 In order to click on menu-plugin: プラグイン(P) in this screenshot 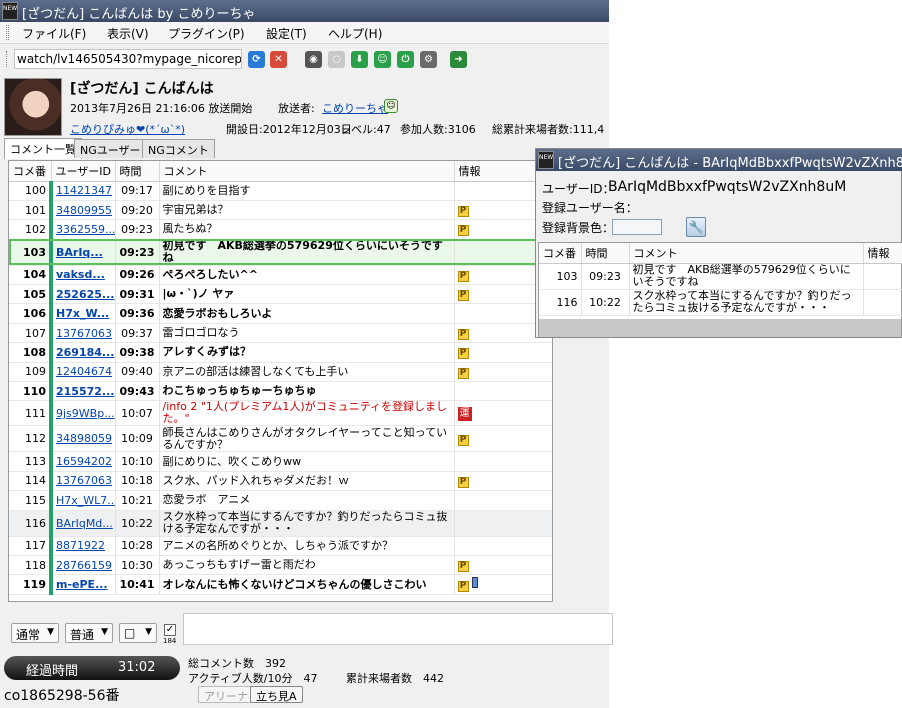, I will do `click(206, 33)`.